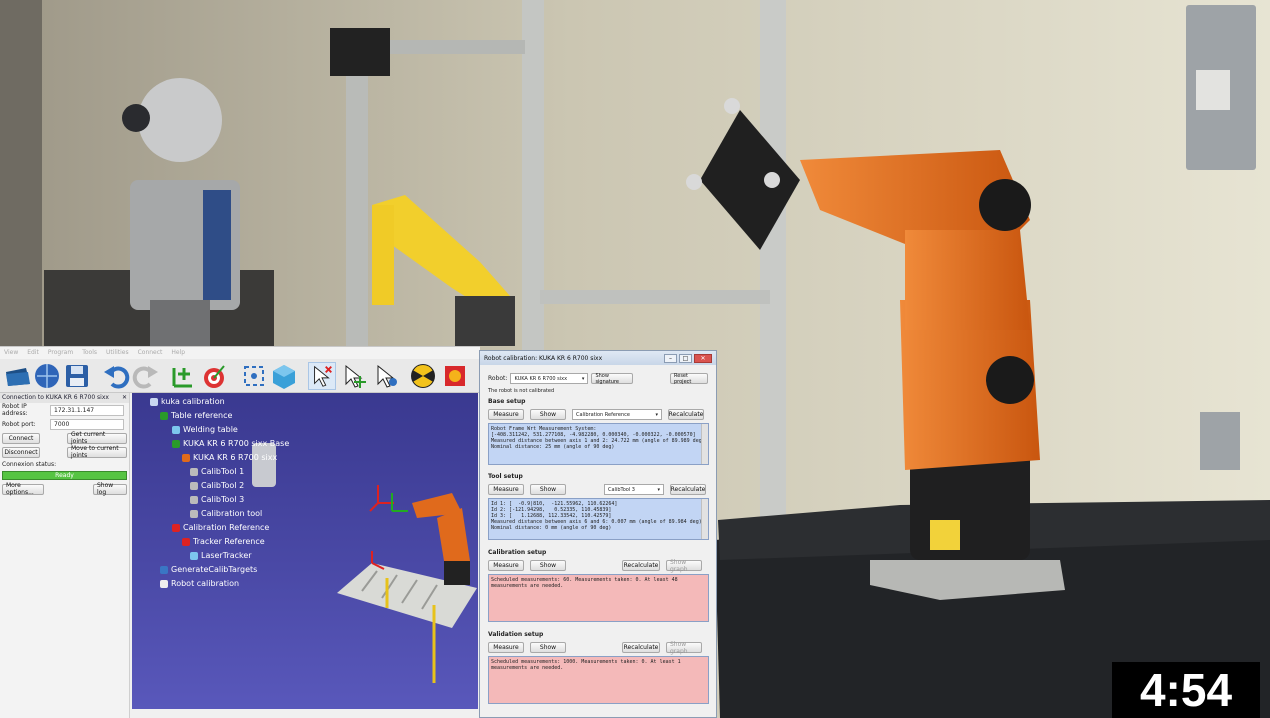 This screenshot has height=718, width=1270. Describe the element at coordinates (11, 353) in the screenshot. I see `menu-view: View` at that location.